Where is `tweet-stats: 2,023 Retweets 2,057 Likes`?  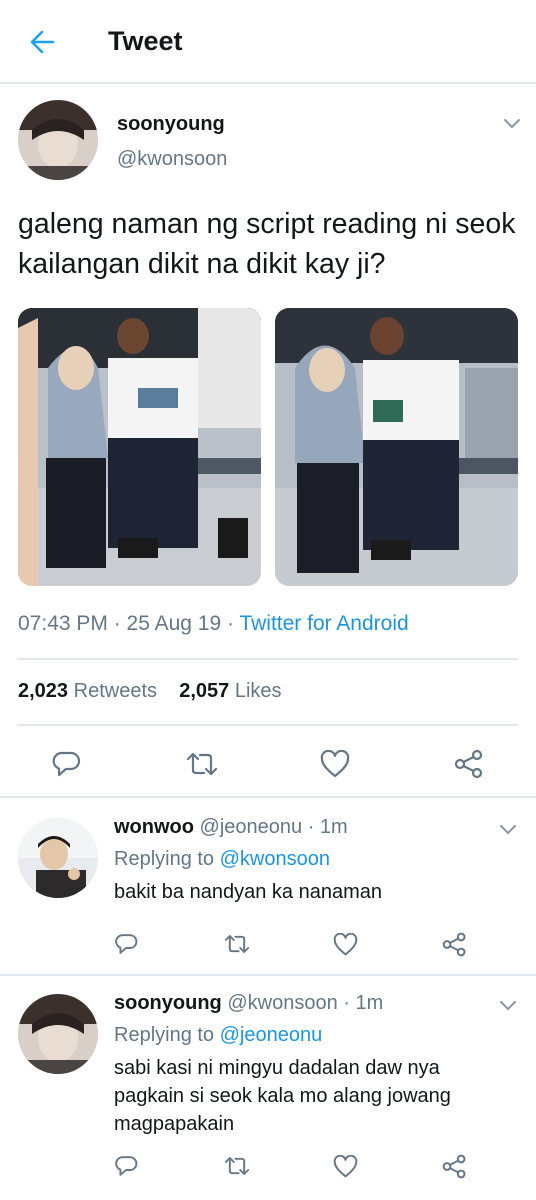
tweet-stats: 2,023 Retweets 2,057 Likes is located at coordinates (150, 691).